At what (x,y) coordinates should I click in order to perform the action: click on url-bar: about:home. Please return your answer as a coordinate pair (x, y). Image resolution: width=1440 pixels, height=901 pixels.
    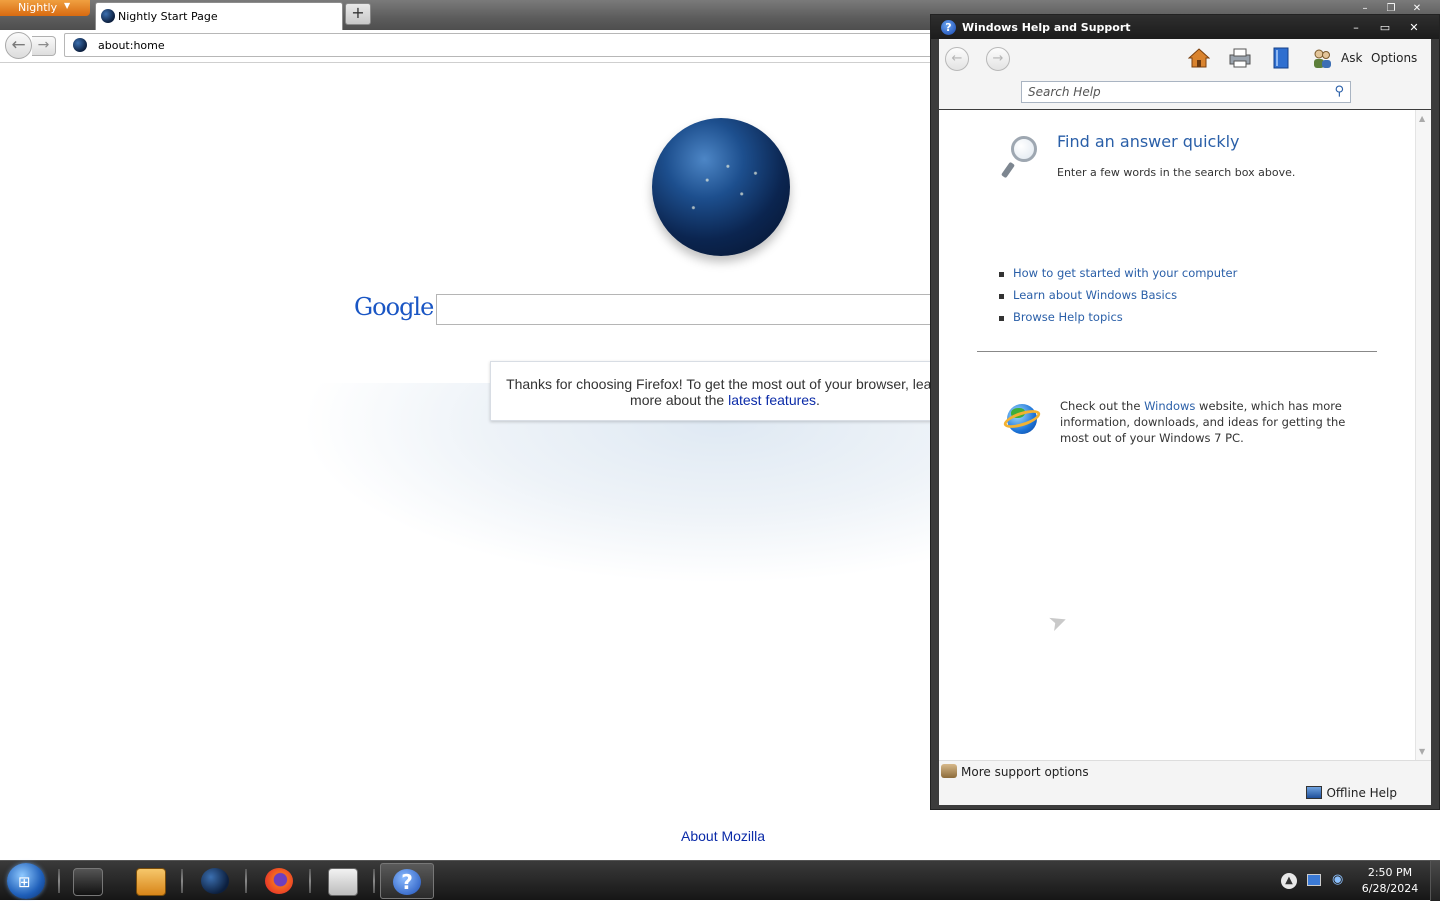
    Looking at the image, I should click on (514, 45).